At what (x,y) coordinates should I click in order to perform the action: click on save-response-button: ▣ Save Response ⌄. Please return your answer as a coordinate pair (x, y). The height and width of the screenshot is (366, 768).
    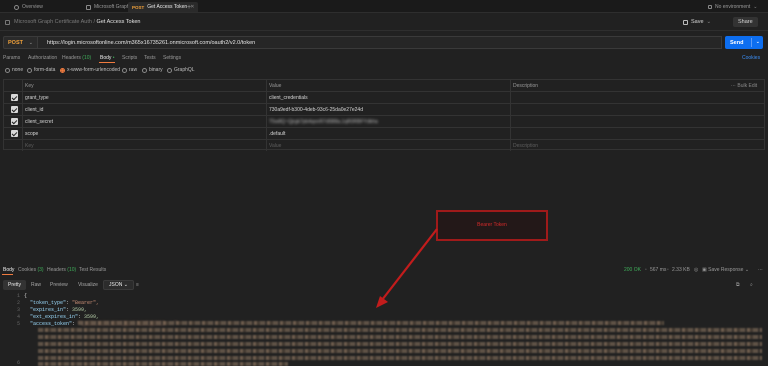
    Looking at the image, I should click on (725, 270).